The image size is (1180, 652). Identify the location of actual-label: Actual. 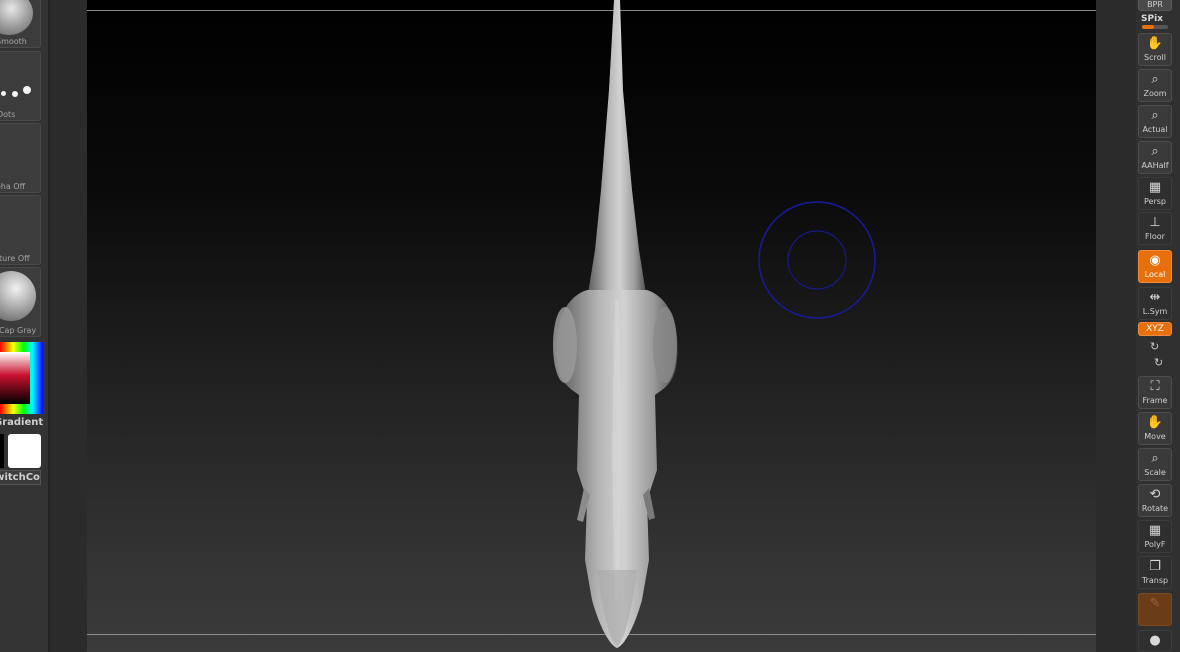
(1155, 129).